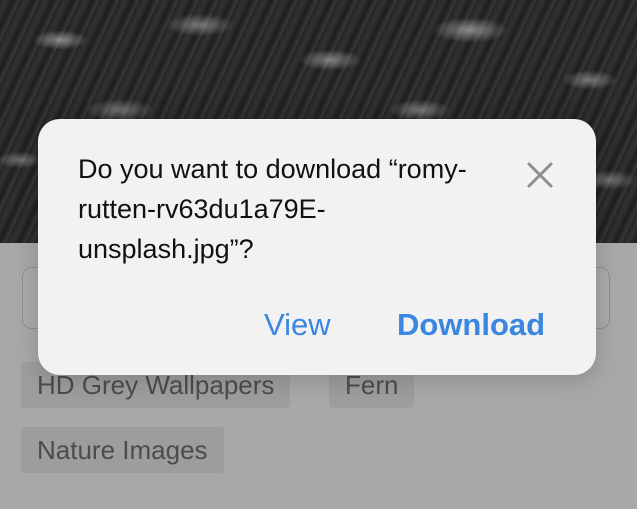 This screenshot has width=637, height=509. Describe the element at coordinates (122, 450) in the screenshot. I see `tag-nature-images: Nature Images` at that location.